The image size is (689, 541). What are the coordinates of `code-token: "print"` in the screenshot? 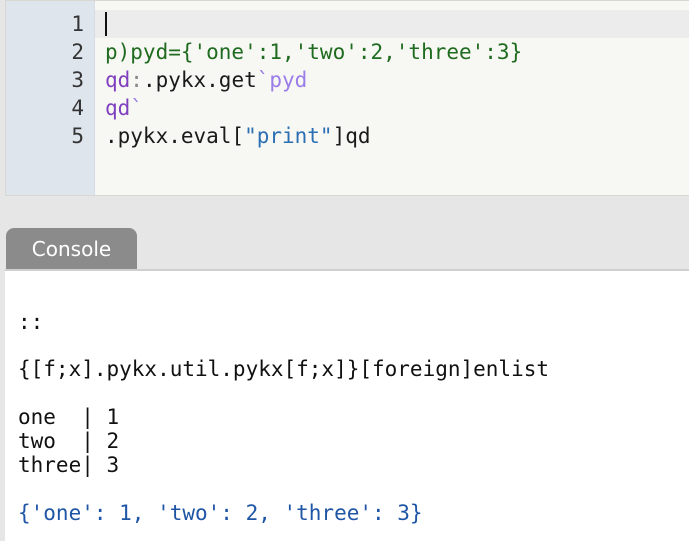 It's located at (288, 136).